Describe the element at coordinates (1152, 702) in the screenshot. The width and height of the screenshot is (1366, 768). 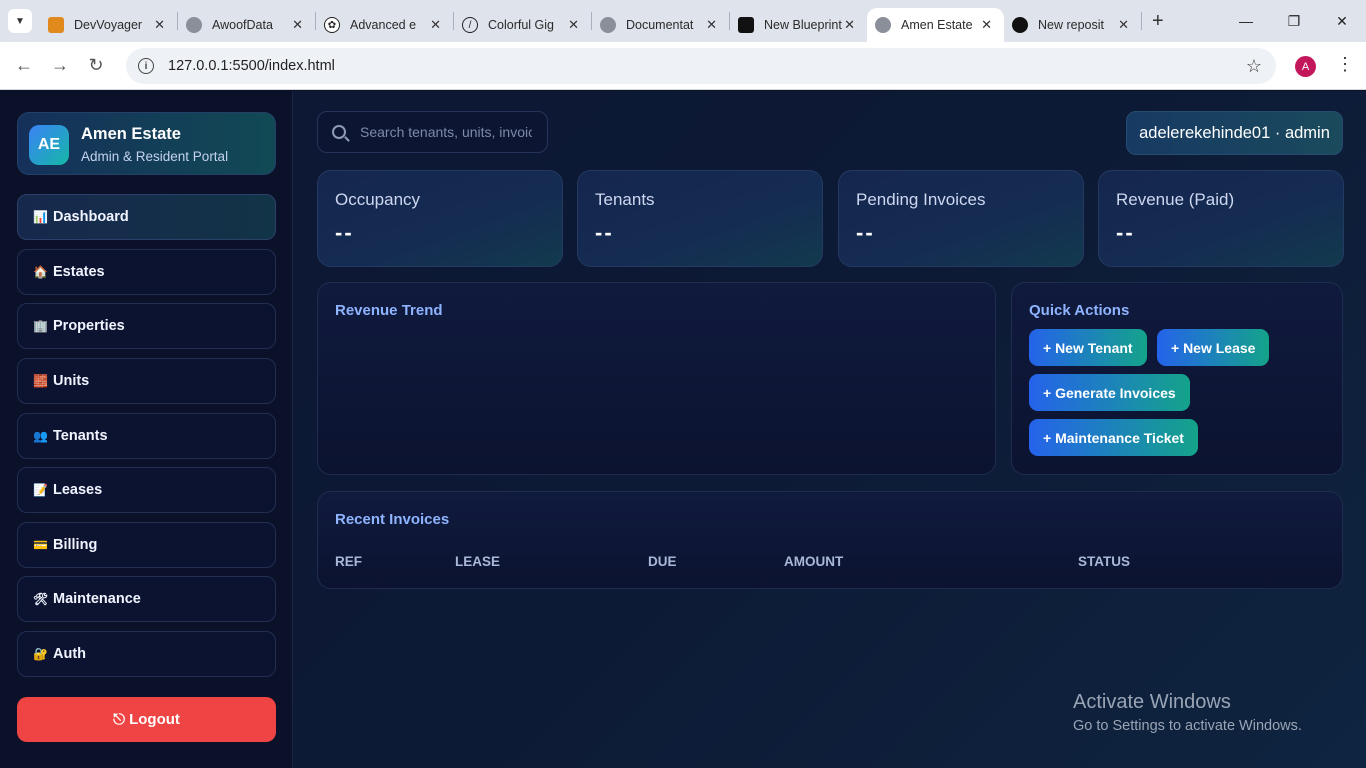
I see `watermark-title: Activate Windows` at that location.